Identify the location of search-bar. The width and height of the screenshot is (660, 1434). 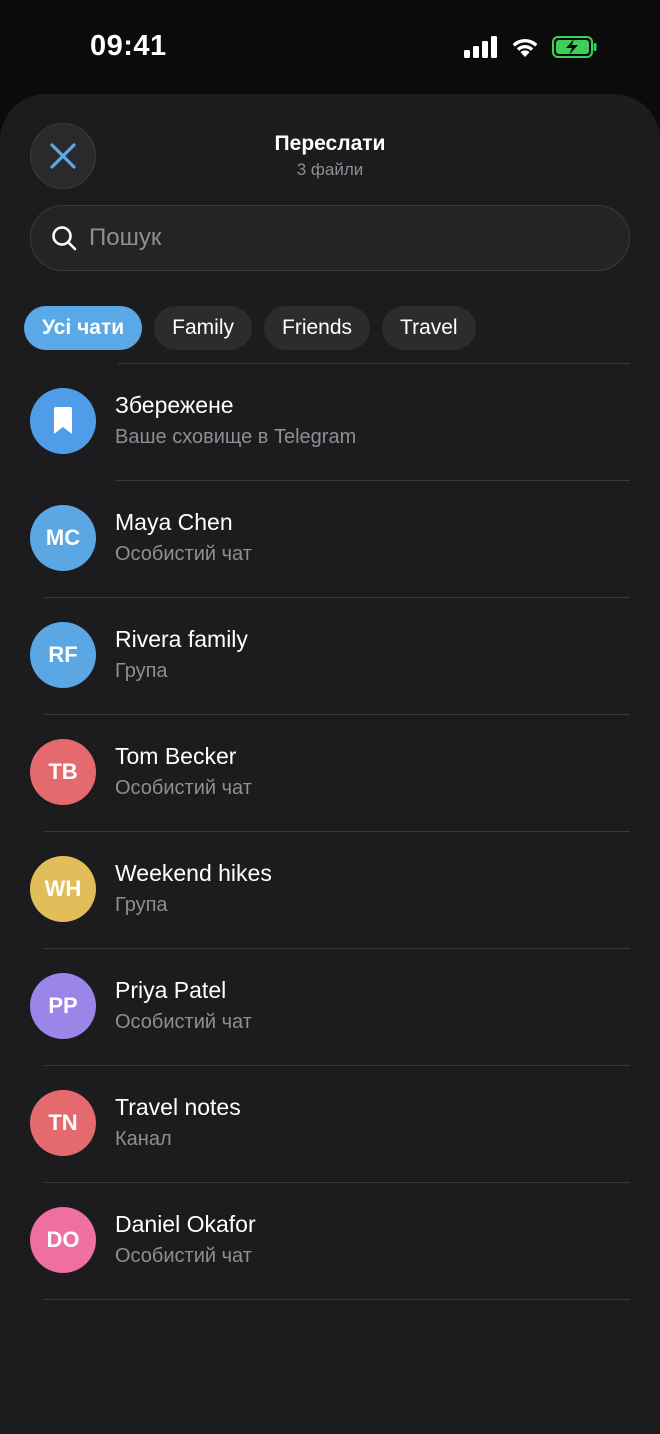
(330, 238).